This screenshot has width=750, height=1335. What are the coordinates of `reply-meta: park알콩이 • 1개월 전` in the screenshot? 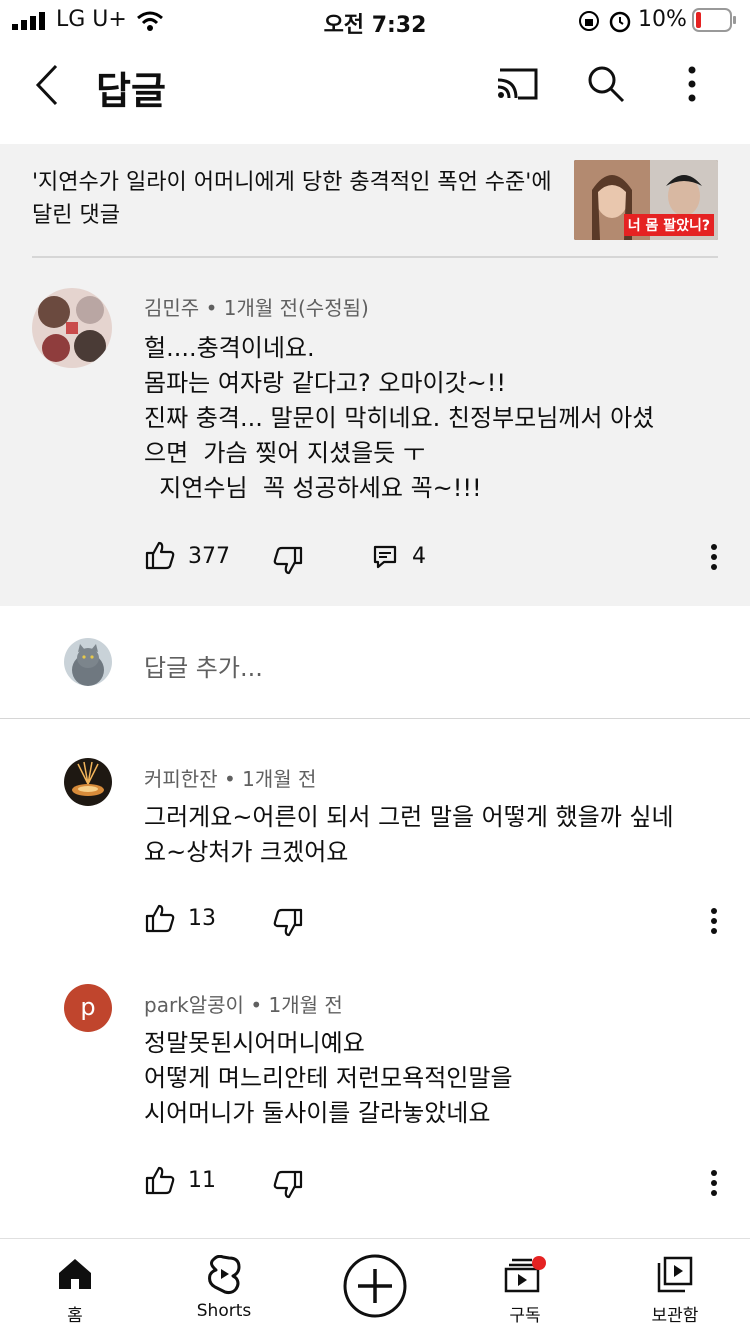 It's located at (243, 1003).